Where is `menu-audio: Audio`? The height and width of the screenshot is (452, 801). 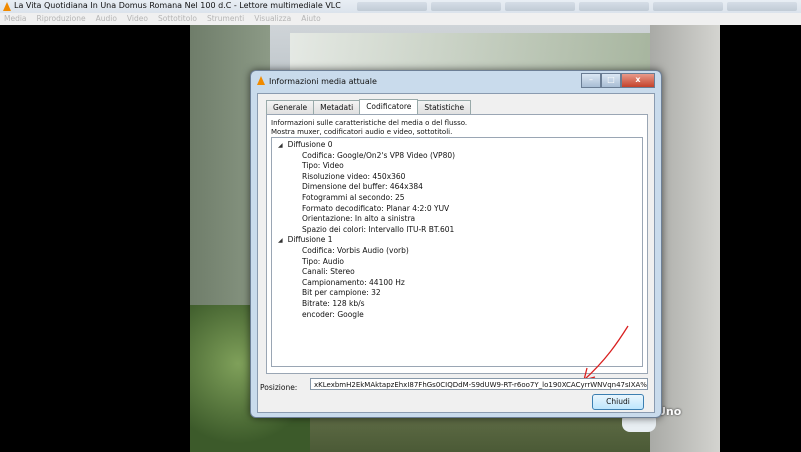
menu-audio: Audio is located at coordinates (106, 19).